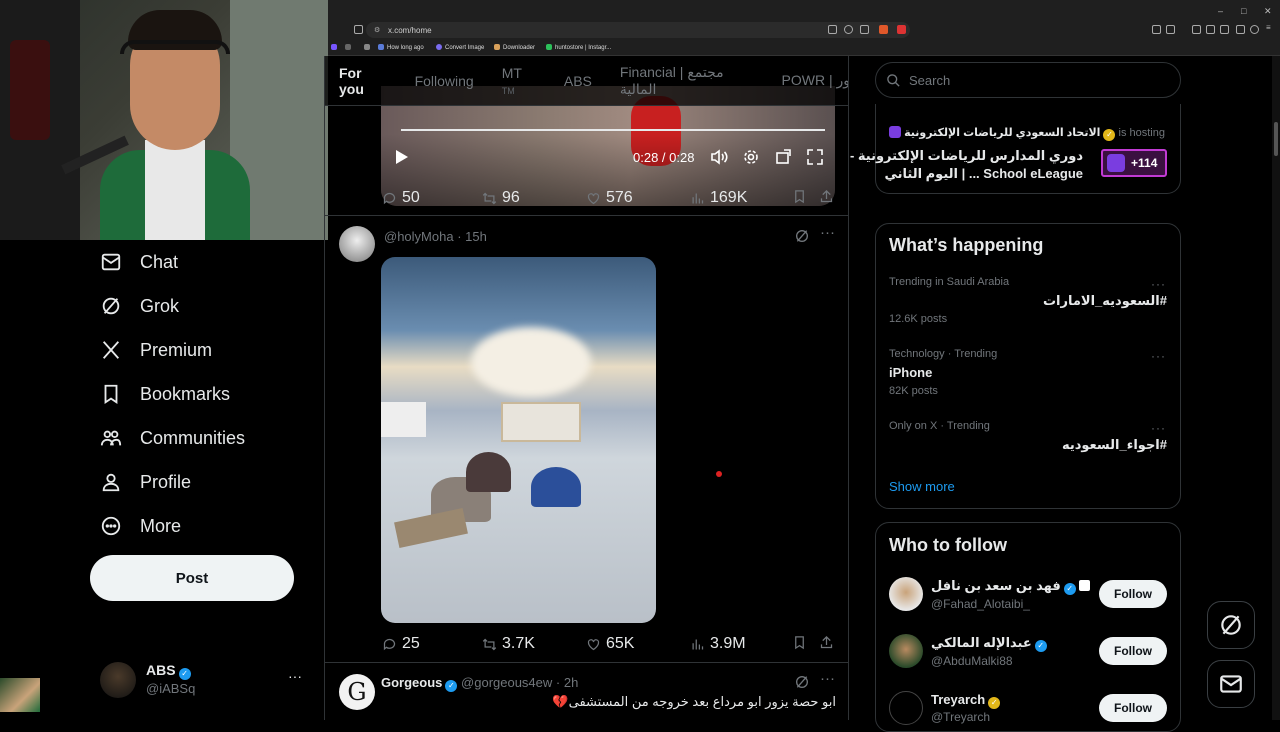 The image size is (1280, 732). Describe the element at coordinates (996, 585) in the screenshot. I see `follow-user-name: فهد بن سعد بن نافل` at that location.